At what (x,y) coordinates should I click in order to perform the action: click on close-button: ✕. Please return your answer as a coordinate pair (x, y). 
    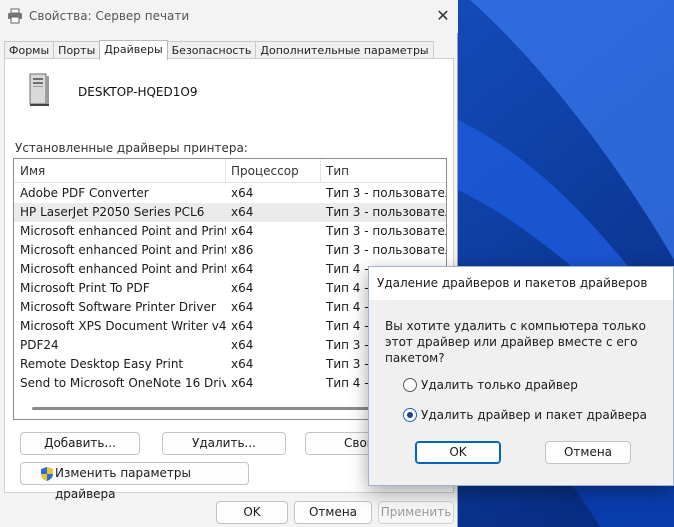
    Looking at the image, I should click on (443, 16).